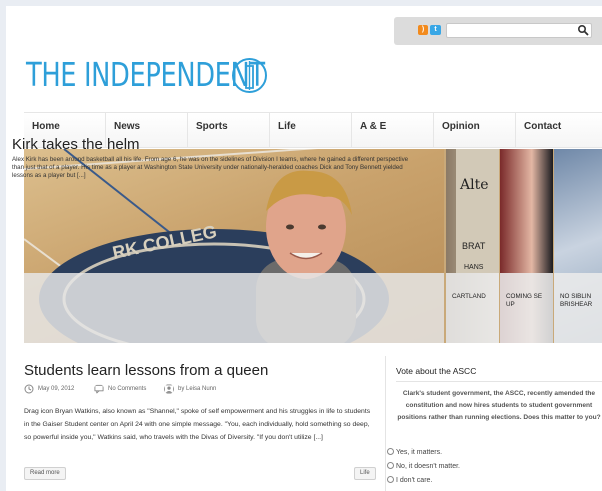  What do you see at coordinates (311, 130) in the screenshot?
I see `nav-life: Life` at bounding box center [311, 130].